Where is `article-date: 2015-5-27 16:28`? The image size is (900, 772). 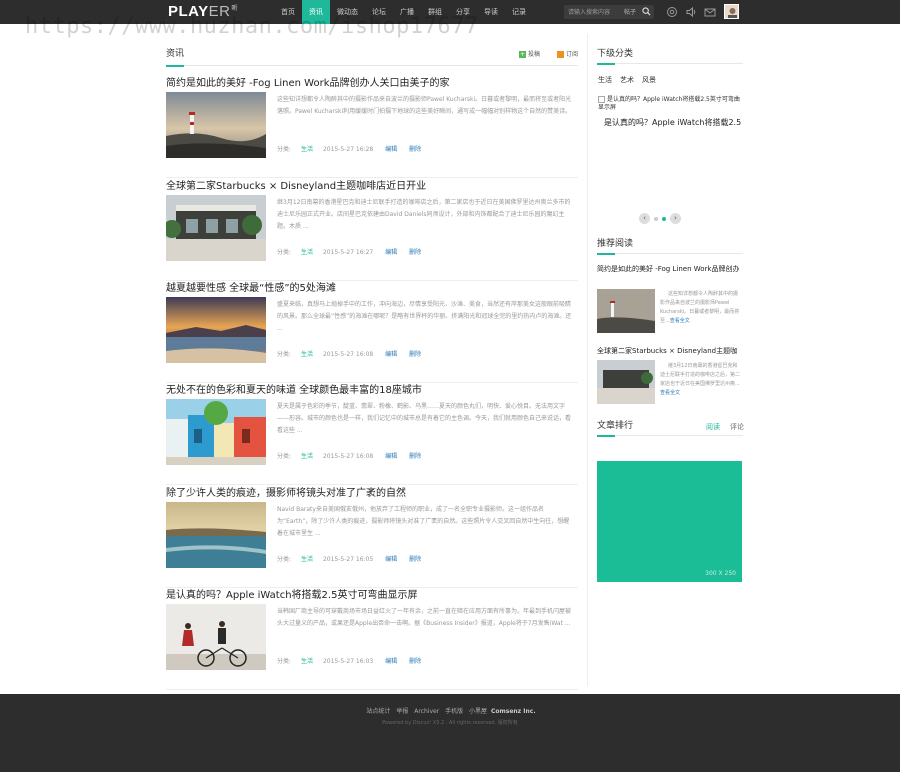
article-date: 2015-5-27 16:28 is located at coordinates (348, 149).